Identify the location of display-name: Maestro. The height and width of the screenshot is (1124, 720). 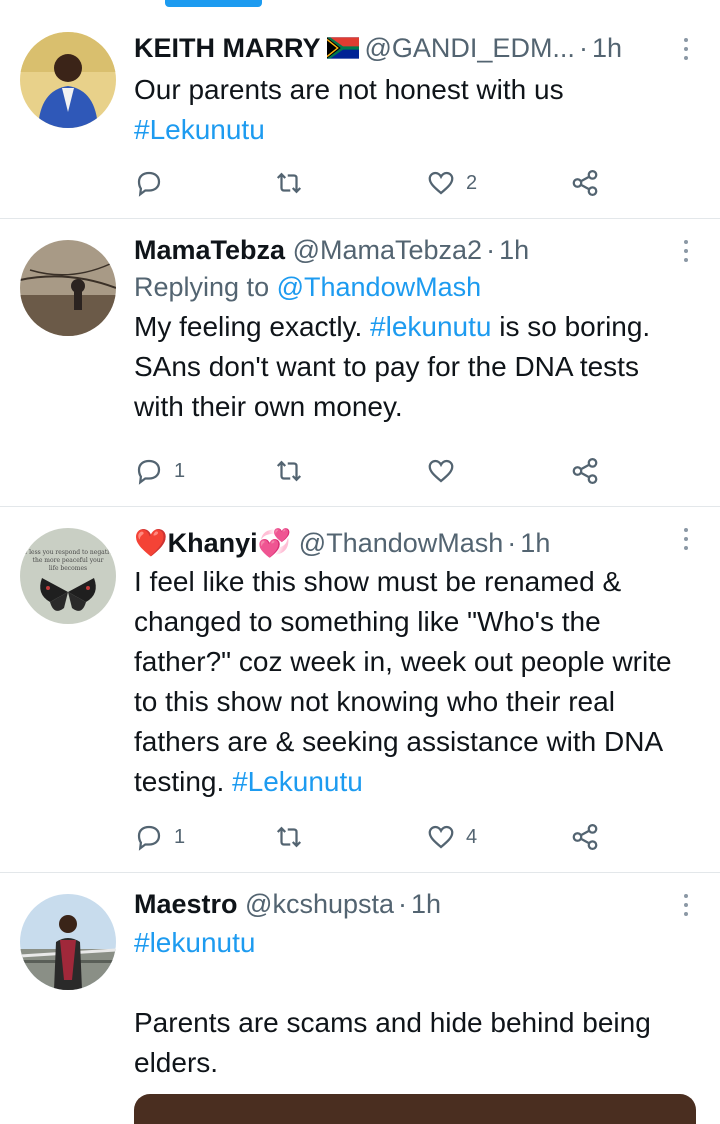
(186, 904).